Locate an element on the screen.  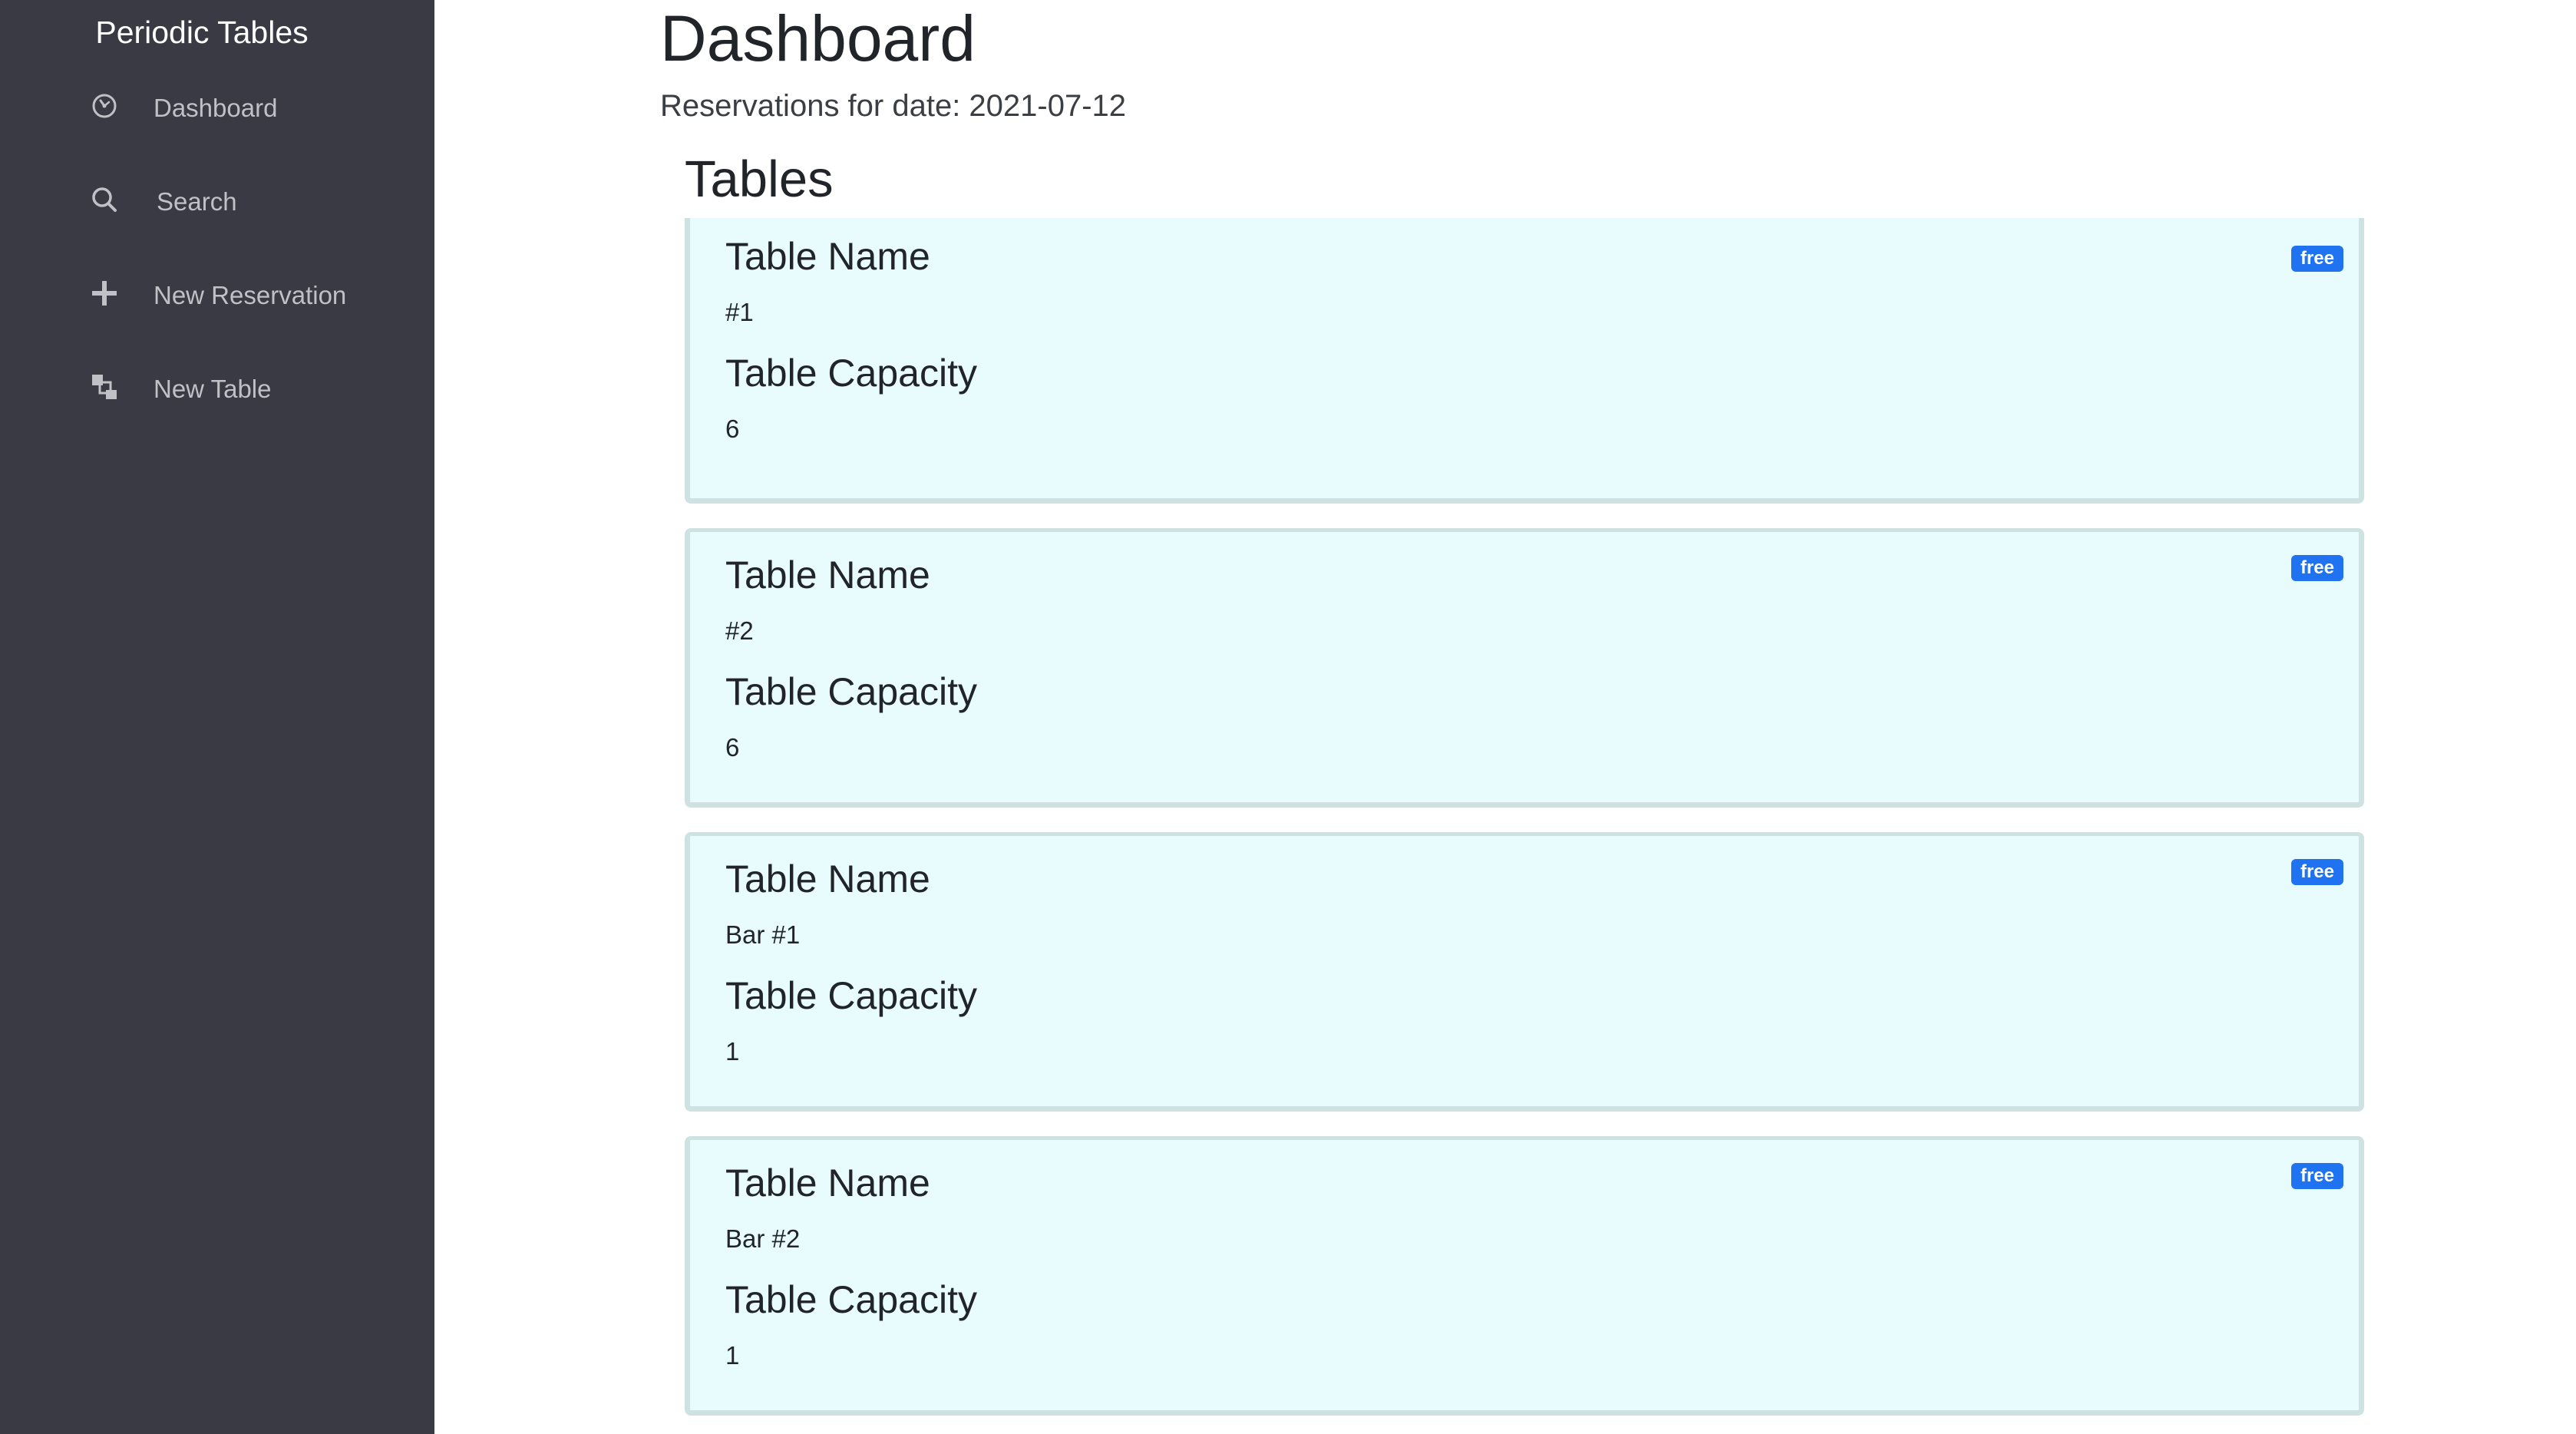
search-icon is located at coordinates (104, 199).